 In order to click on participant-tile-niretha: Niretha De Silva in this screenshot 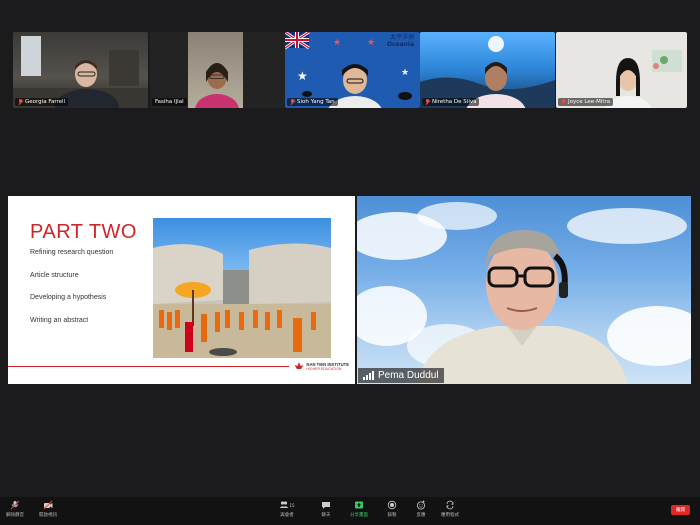, I will do `click(487, 70)`.